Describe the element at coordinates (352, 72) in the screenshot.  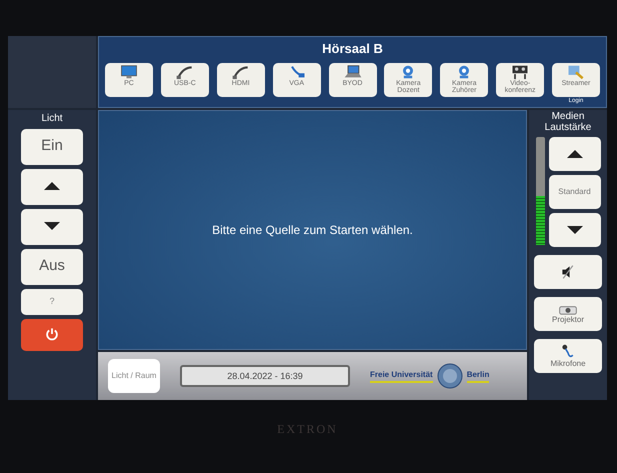
I see `laptop-icon` at that location.